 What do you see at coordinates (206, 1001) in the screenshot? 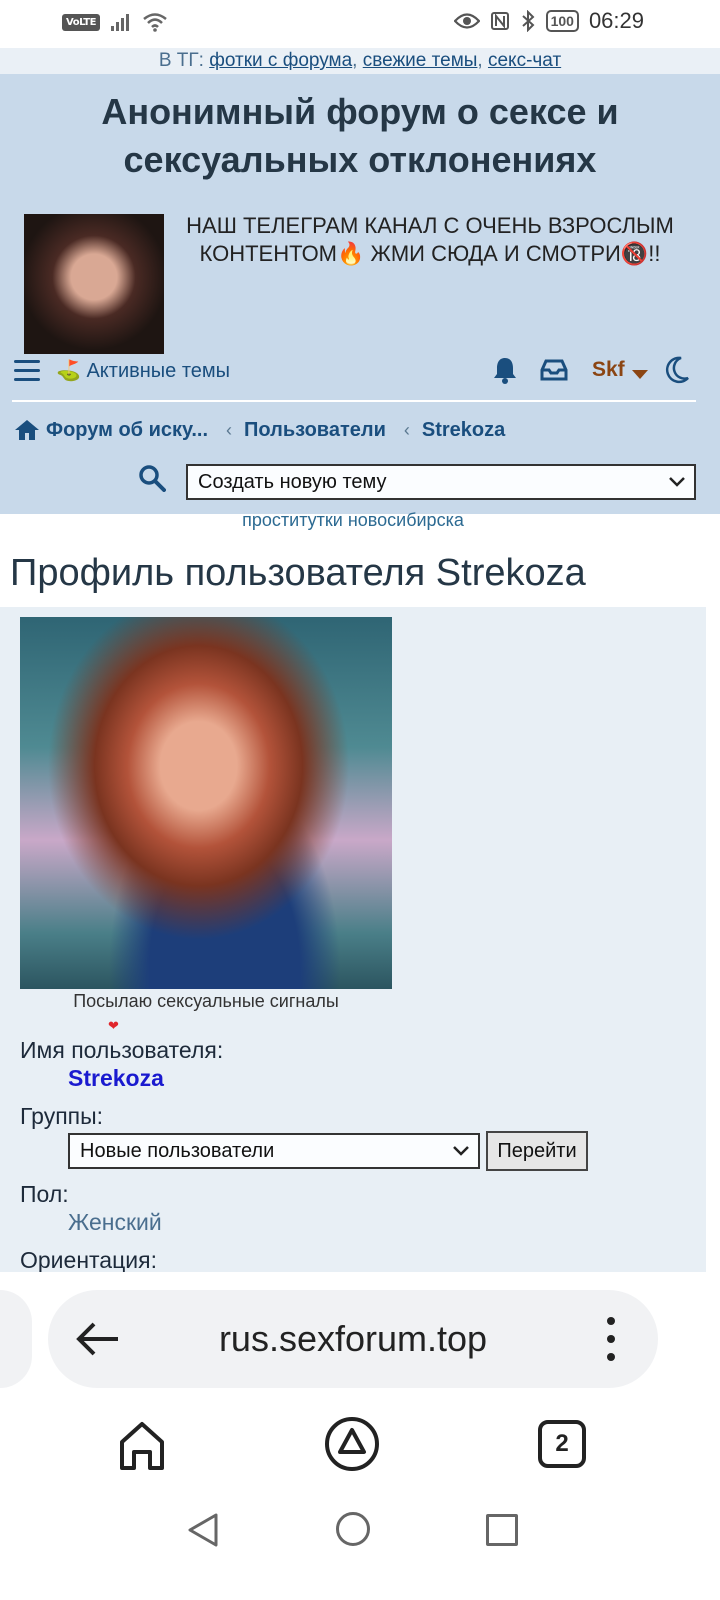
I see `user-status-message: Посылаю сексуальные сигналы` at bounding box center [206, 1001].